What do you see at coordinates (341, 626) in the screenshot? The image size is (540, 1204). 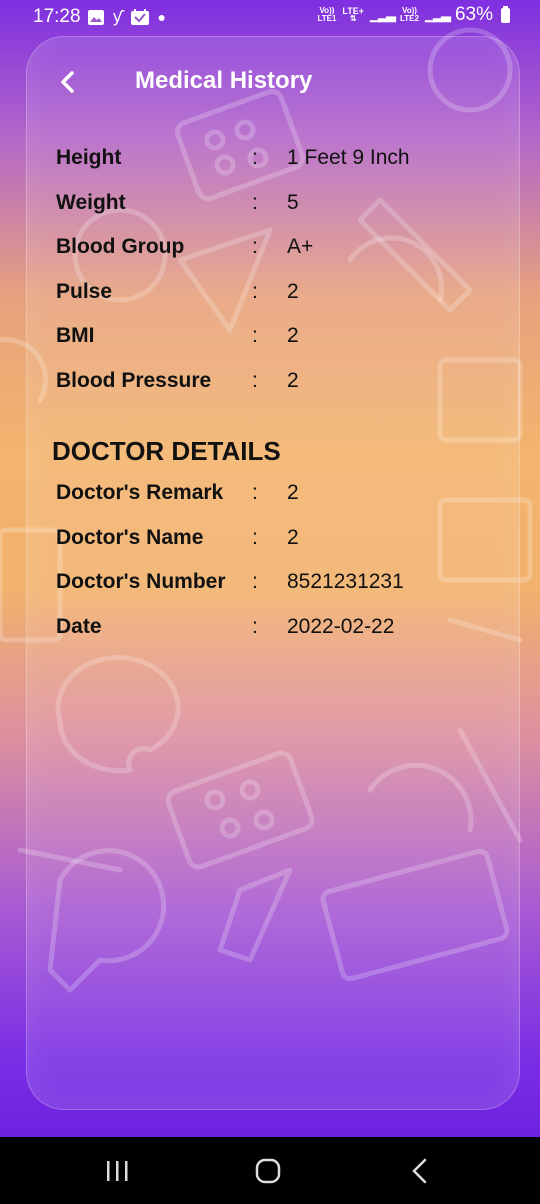 I see `detail-value: 2022-02-22` at bounding box center [341, 626].